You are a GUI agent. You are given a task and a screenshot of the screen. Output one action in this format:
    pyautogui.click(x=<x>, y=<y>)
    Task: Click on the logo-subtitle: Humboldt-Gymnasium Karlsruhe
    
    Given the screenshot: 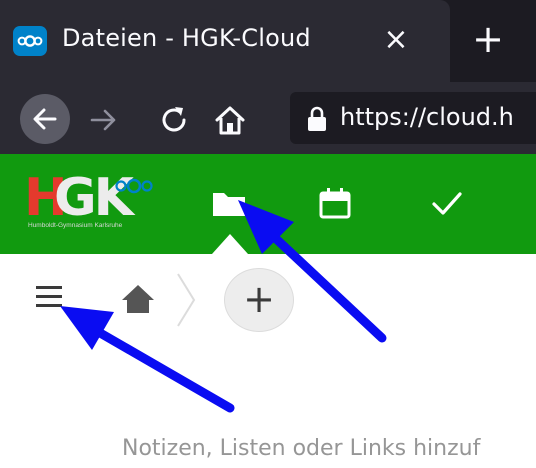 What is the action you would take?
    pyautogui.click(x=75, y=225)
    